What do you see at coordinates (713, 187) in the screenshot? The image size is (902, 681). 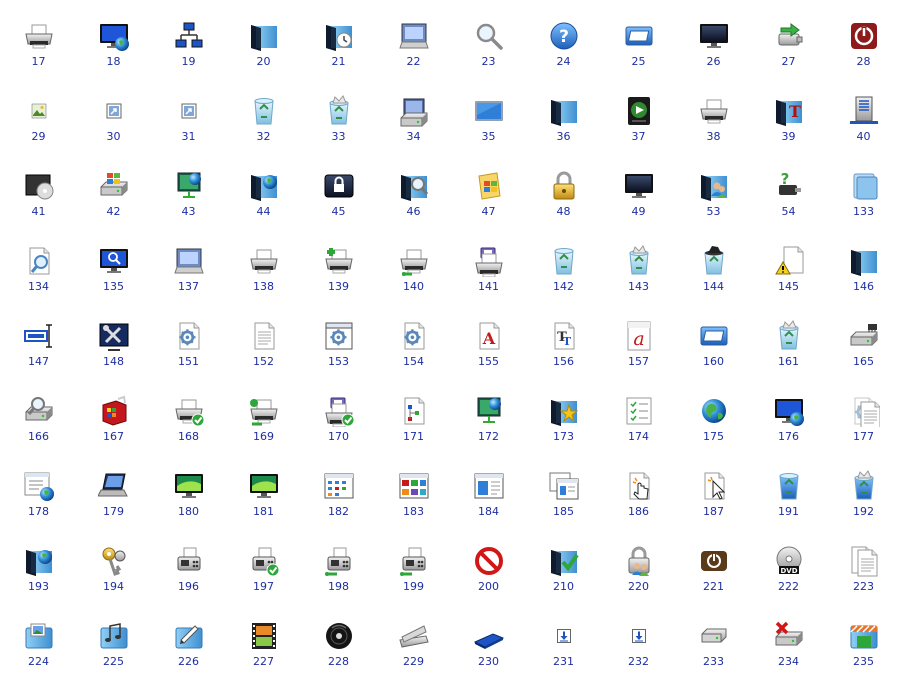 I see `icon-tile: 53` at bounding box center [713, 187].